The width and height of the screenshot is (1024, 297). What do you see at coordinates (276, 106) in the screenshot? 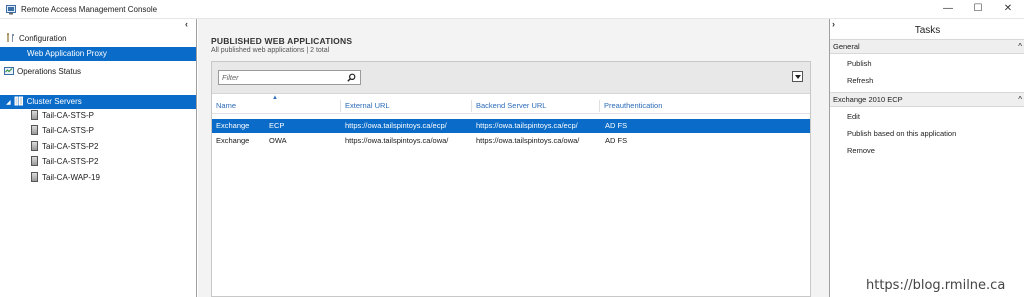
I see `column-header-name: Name` at bounding box center [276, 106].